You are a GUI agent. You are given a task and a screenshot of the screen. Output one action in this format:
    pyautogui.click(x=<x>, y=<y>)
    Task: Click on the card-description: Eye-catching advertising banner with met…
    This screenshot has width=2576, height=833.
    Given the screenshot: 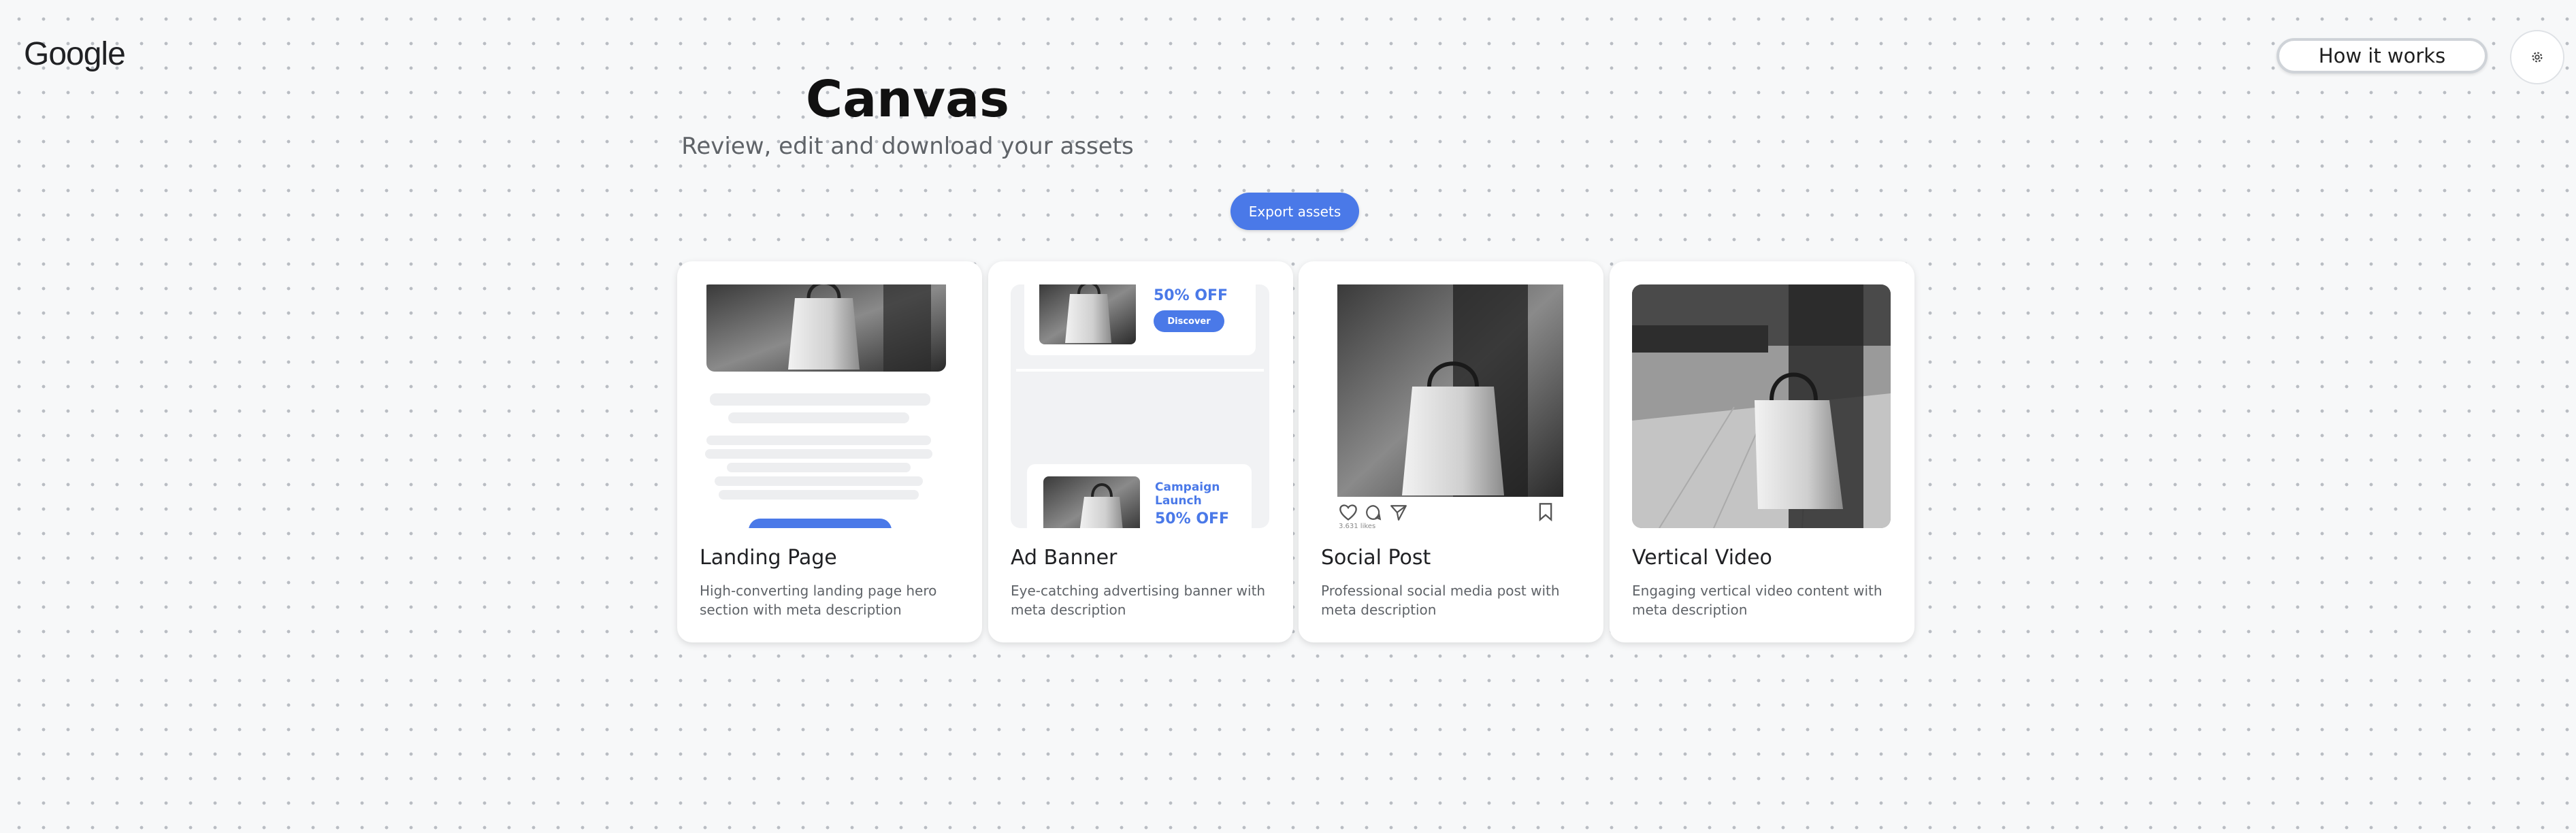 What is the action you would take?
    pyautogui.click(x=1138, y=600)
    